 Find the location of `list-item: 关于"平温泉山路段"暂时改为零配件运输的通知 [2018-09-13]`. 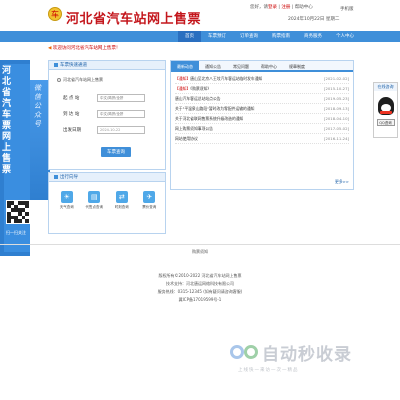

list-item: 关于"平温泉山路段"暂时改为零配件运输的通知 [2018-09-13] is located at coordinates (262, 109).